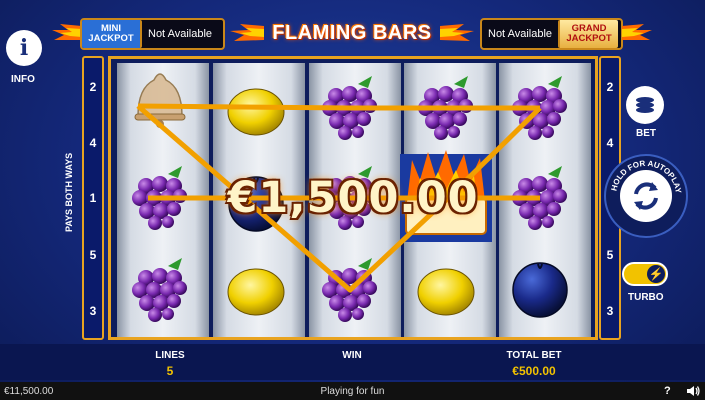 Image resolution: width=705 pixels, height=400 pixels. Describe the element at coordinates (352, 355) in the screenshot. I see `win-label: WIN` at that location.